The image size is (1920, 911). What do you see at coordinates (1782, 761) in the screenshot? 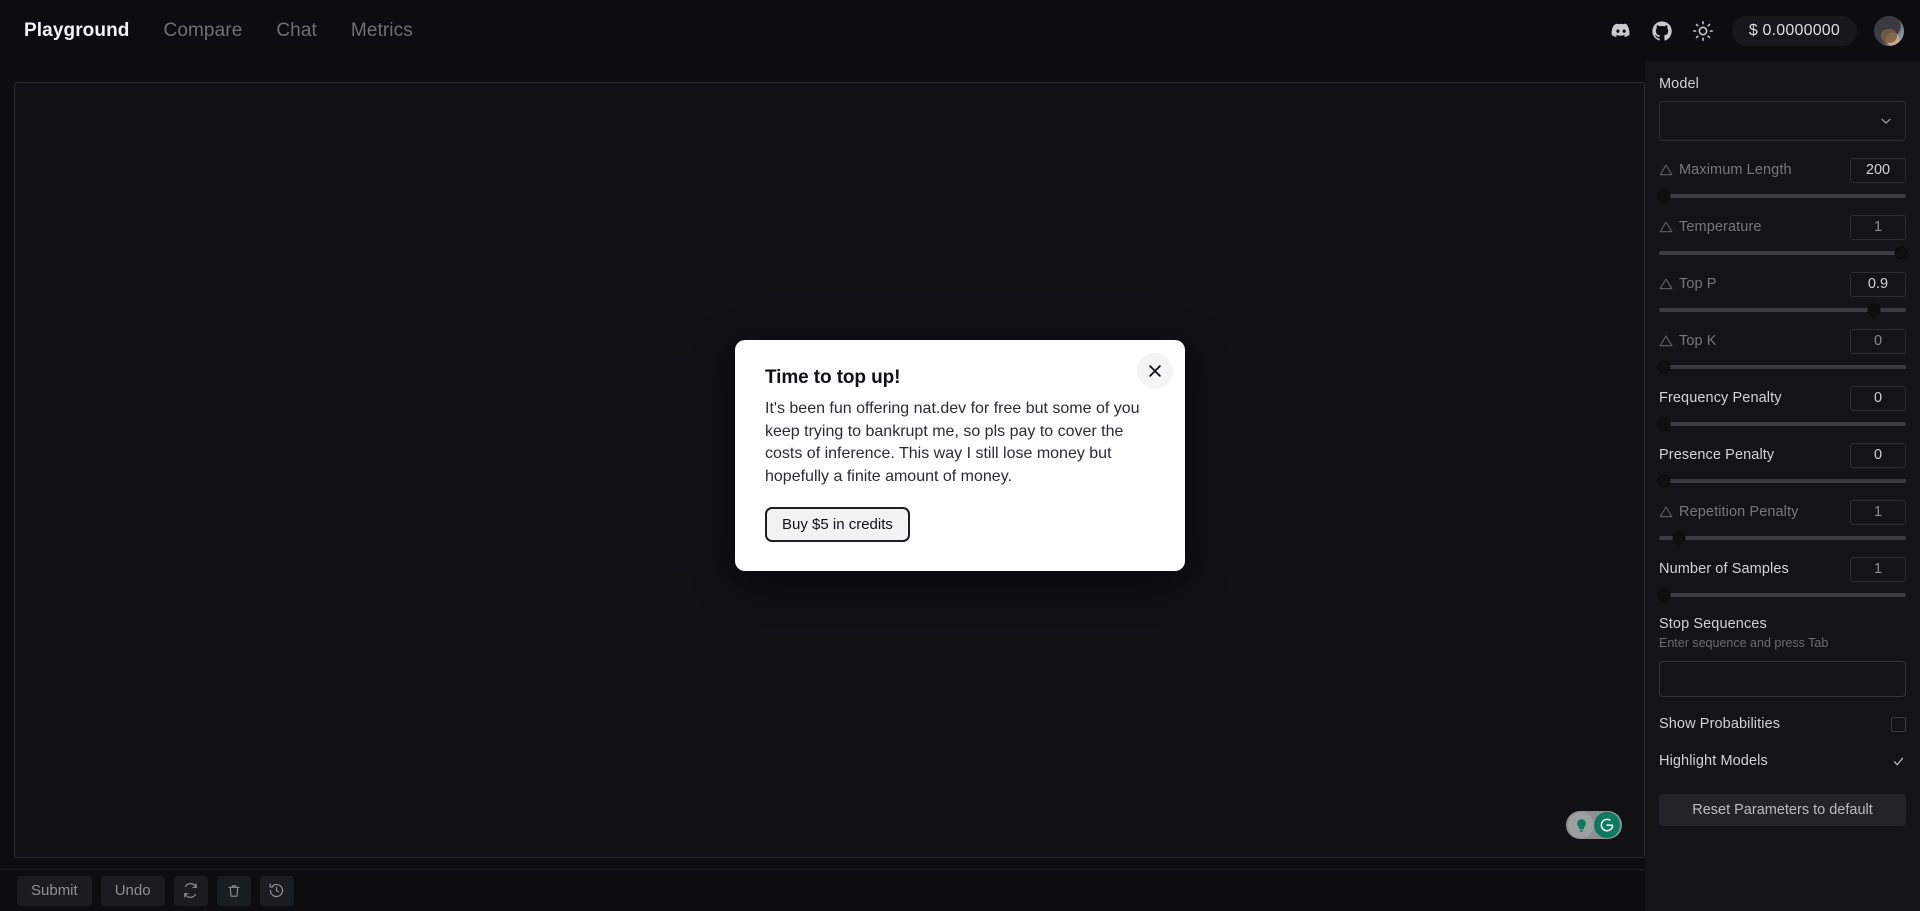
I see `toggle-highlight-models: Highlight Models` at bounding box center [1782, 761].